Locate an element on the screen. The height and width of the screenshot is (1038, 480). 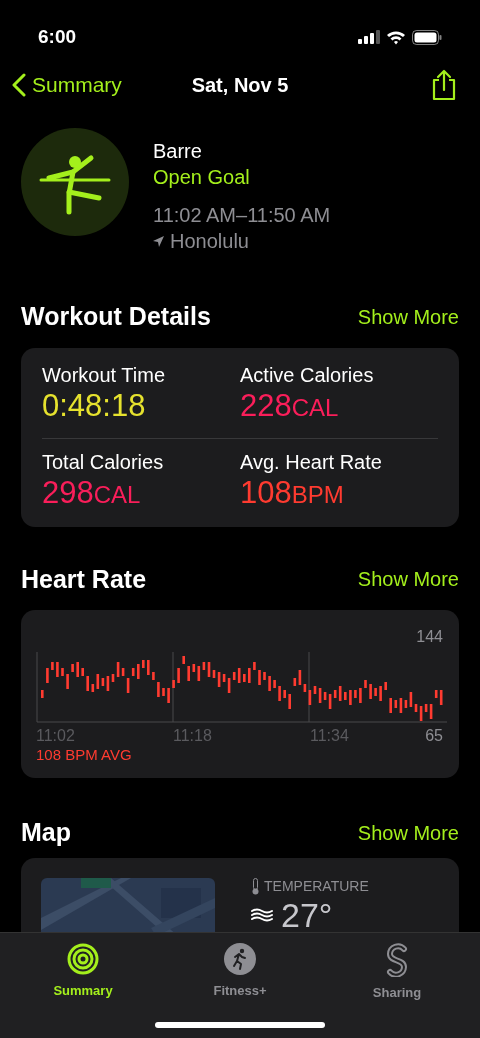
location-arrow-icon is located at coordinates (158, 241).